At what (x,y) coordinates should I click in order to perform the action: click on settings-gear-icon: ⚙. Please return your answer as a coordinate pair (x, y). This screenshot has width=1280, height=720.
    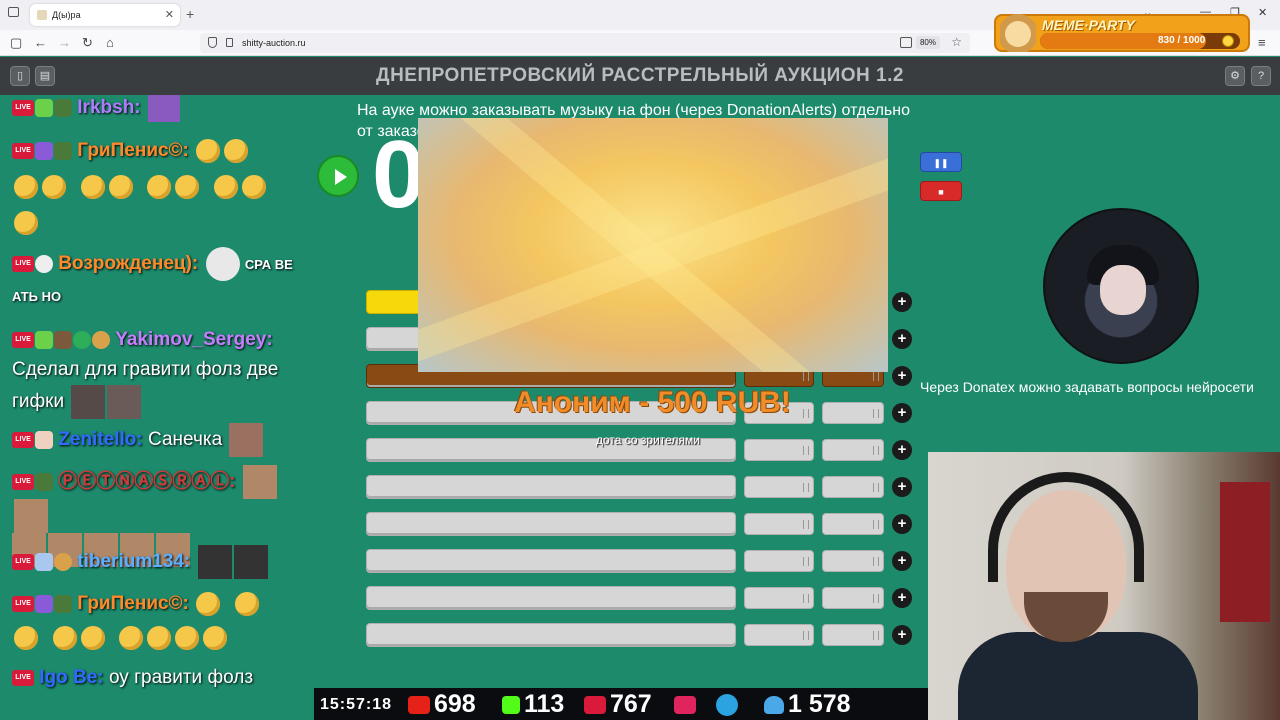
    Looking at the image, I should click on (1235, 76).